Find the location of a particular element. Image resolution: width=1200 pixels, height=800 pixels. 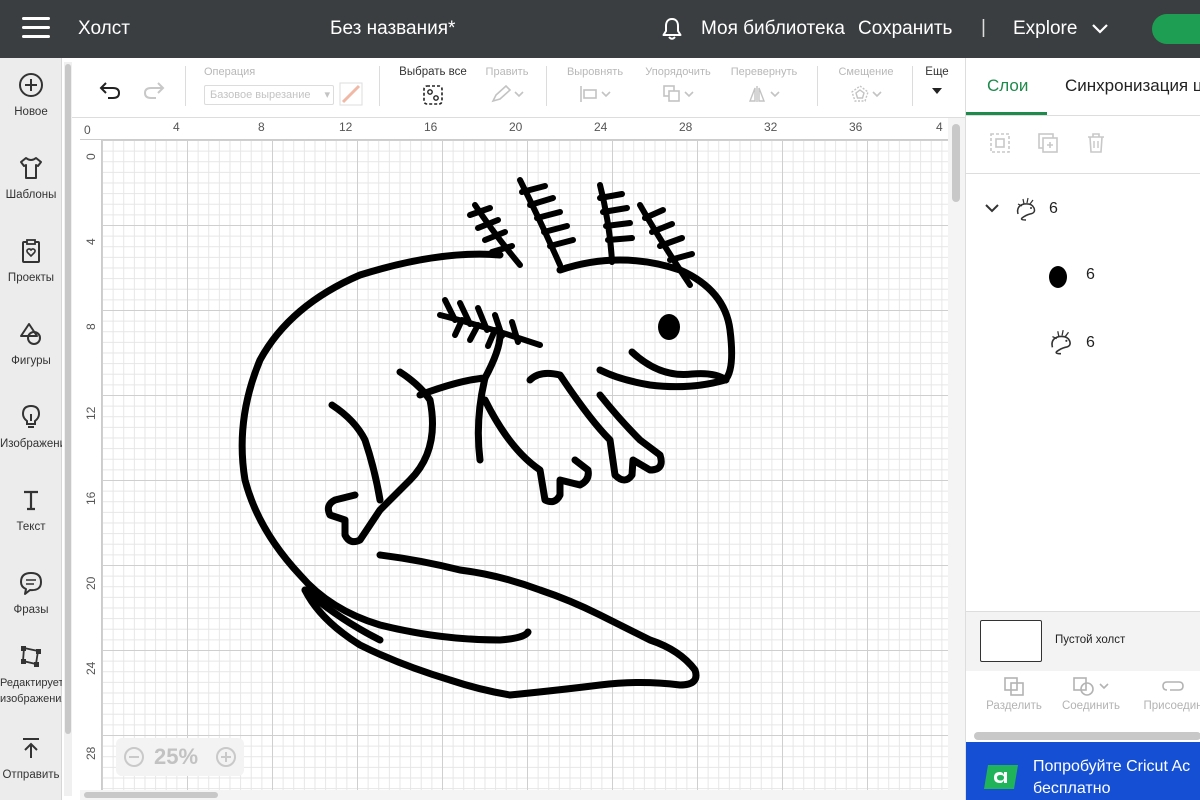

select-all-label: Выбрать все is located at coordinates (433, 72).